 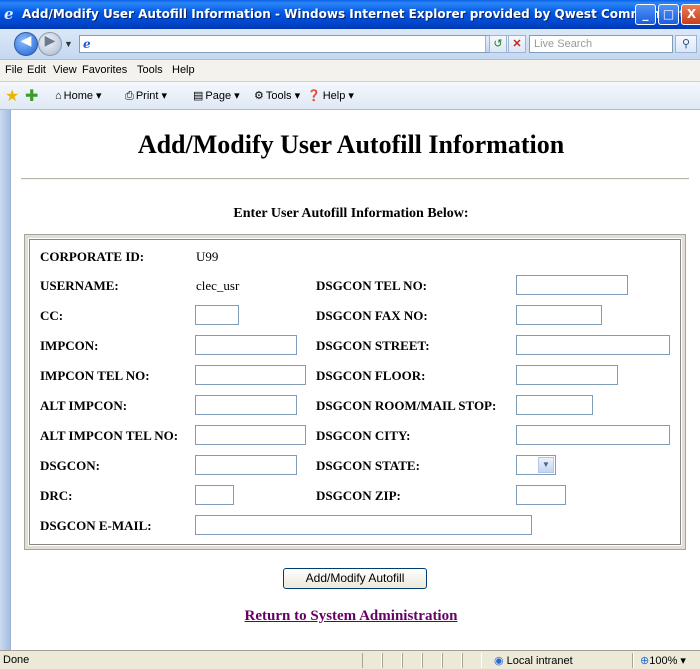 What do you see at coordinates (350, 71) in the screenshot?
I see `menu-bar: File Edit View Favorites Tools Help` at bounding box center [350, 71].